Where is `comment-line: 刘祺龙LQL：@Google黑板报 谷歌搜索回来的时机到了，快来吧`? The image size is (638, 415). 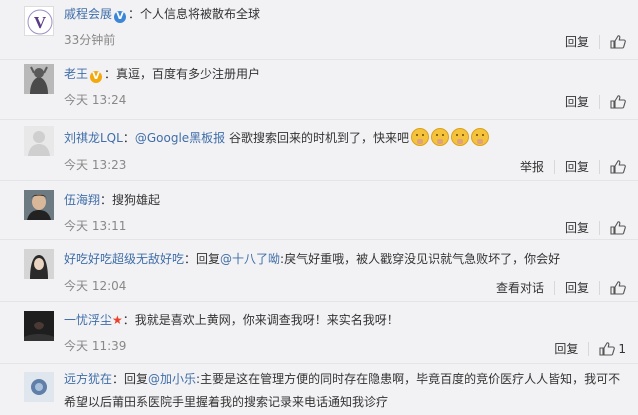 comment-line: 刘祺龙LQL：@Google黑板报 谷歌搜索回来的时机到了，快来吧 is located at coordinates (346, 137).